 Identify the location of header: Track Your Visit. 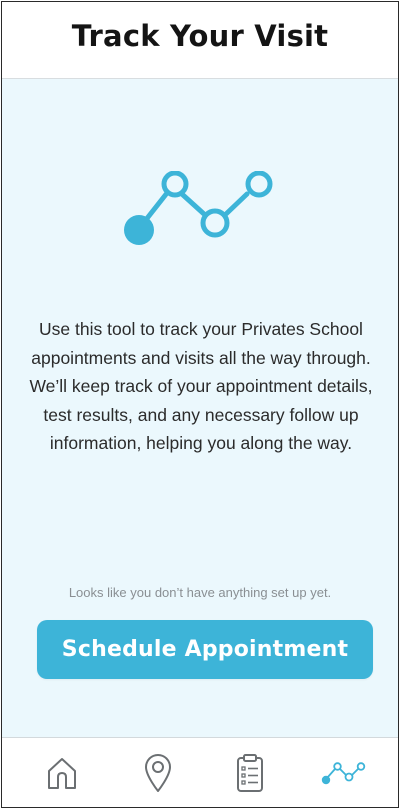
(200, 40).